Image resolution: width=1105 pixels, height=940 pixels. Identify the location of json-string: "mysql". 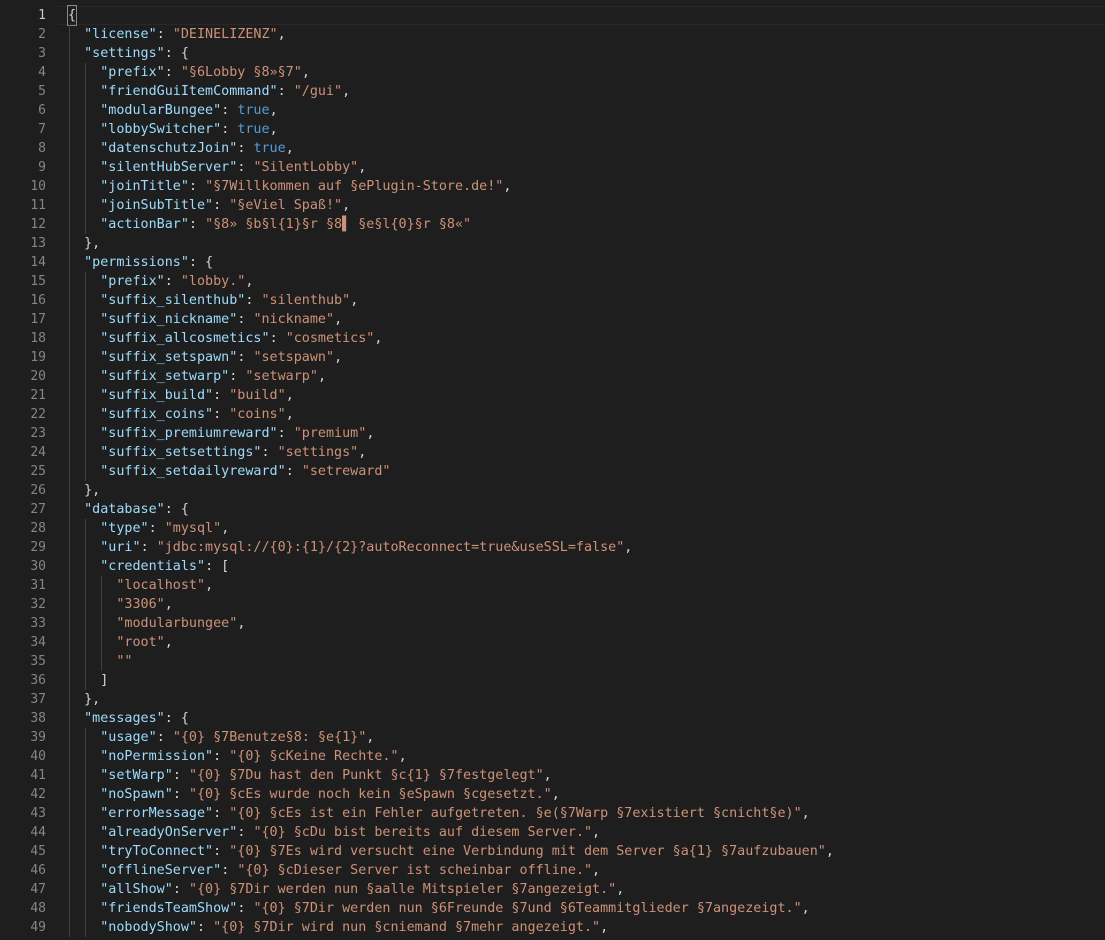
(193, 528).